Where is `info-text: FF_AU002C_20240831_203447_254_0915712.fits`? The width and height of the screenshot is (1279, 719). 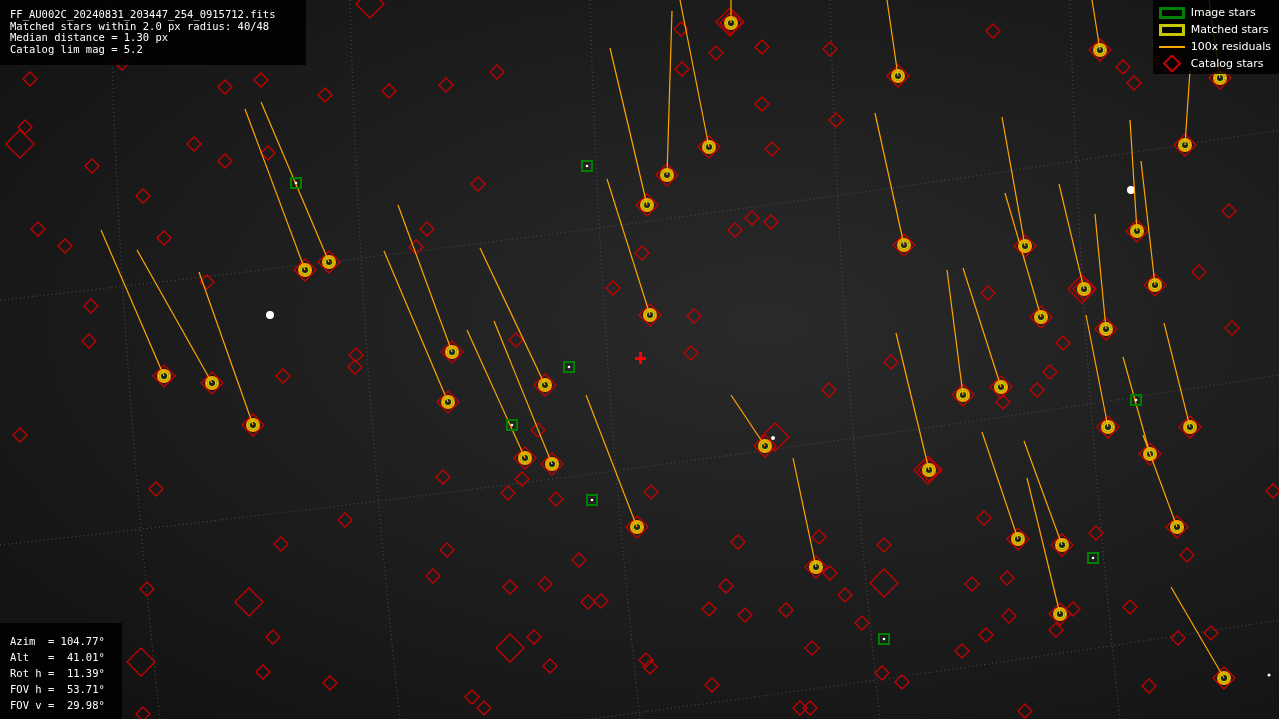
info-text: FF_AU002C_20240831_203447_254_0915712.fits is located at coordinates (143, 15).